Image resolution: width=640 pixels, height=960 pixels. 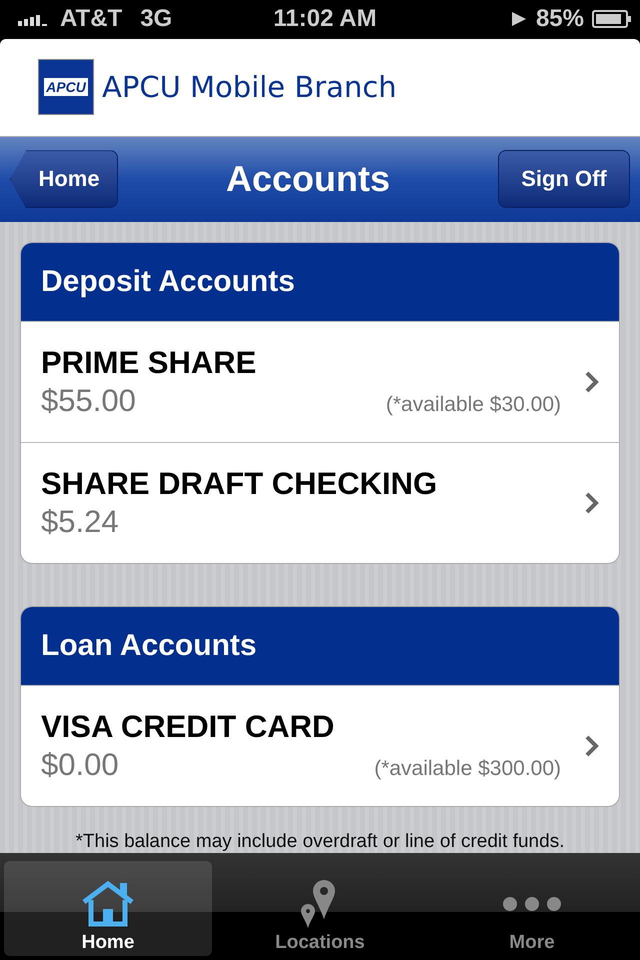 I want to click on logo-text: APCU, so click(x=66, y=87).